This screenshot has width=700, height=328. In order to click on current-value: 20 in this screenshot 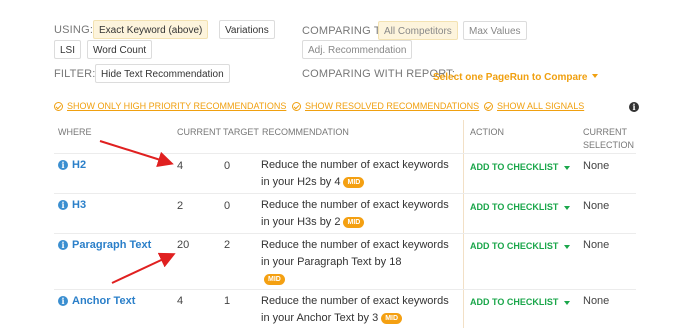, I will do `click(183, 245)`.